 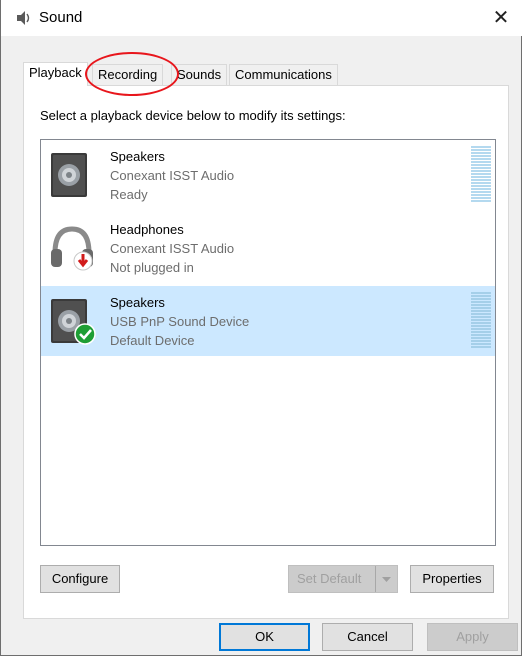 I want to click on device-driver: USB PnP Sound Device, so click(x=180, y=321).